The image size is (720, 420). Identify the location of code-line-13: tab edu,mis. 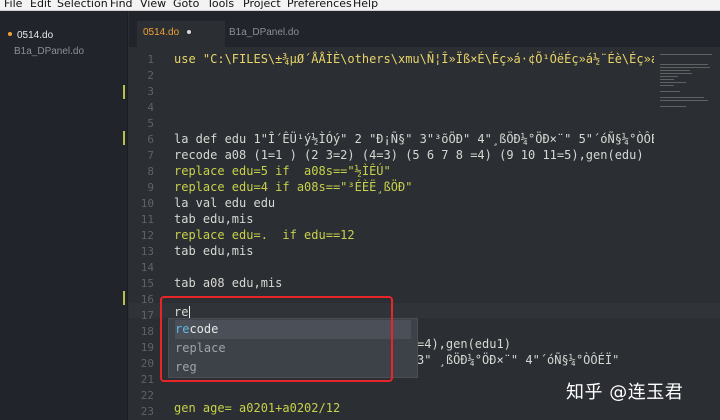
(213, 251).